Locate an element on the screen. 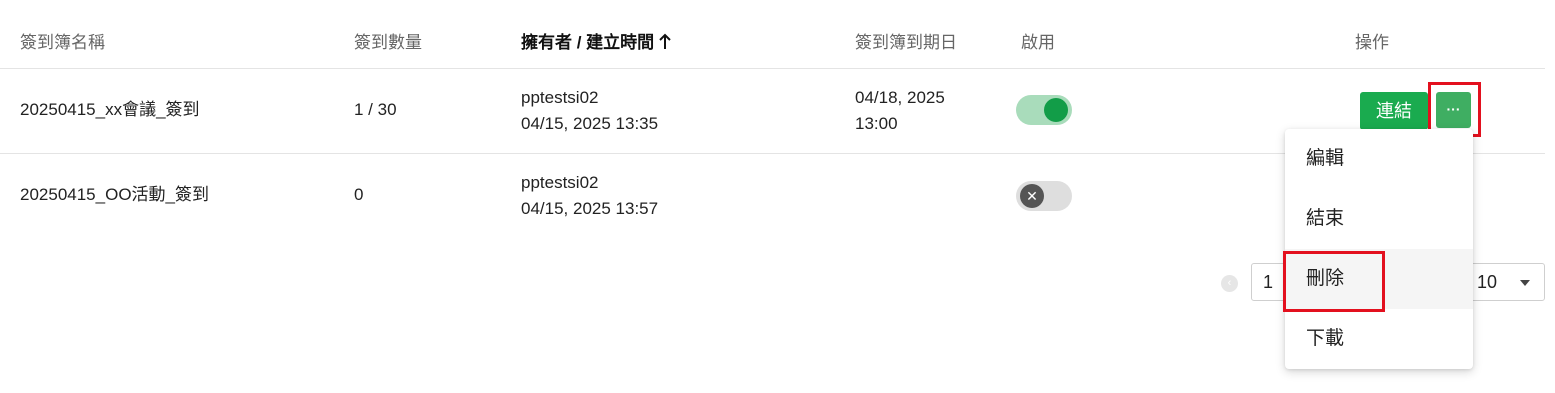 The height and width of the screenshot is (393, 1555). toggle-knob is located at coordinates (1056, 110).